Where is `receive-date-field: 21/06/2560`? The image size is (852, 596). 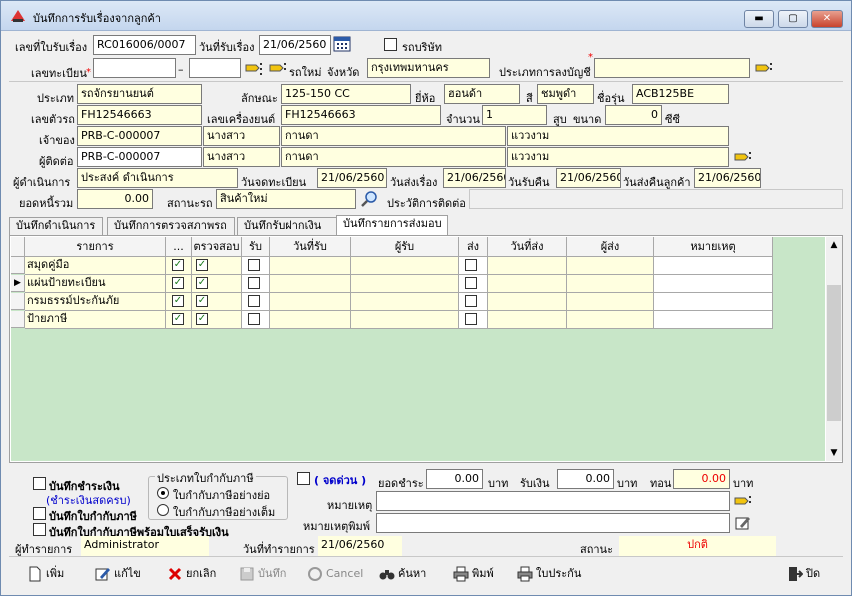
receive-date-field: 21/06/2560 is located at coordinates (295, 45).